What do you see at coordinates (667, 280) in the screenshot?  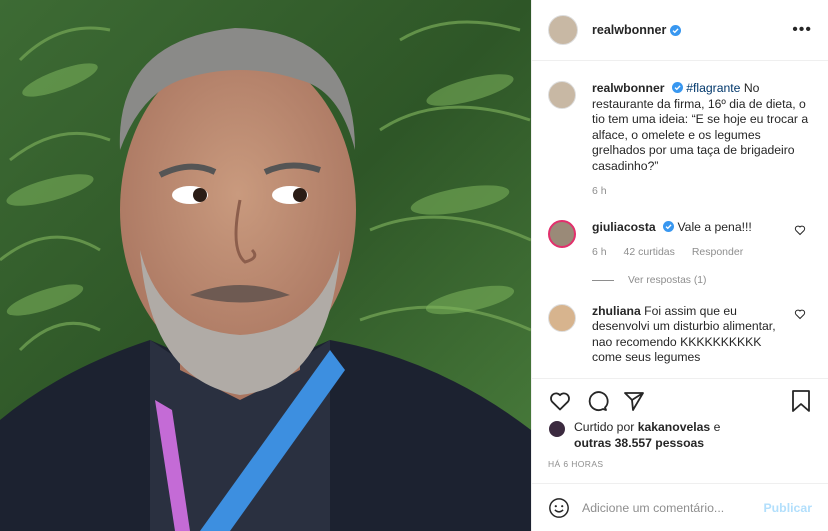 I see `view-replies-label: Ver respostas (1)` at bounding box center [667, 280].